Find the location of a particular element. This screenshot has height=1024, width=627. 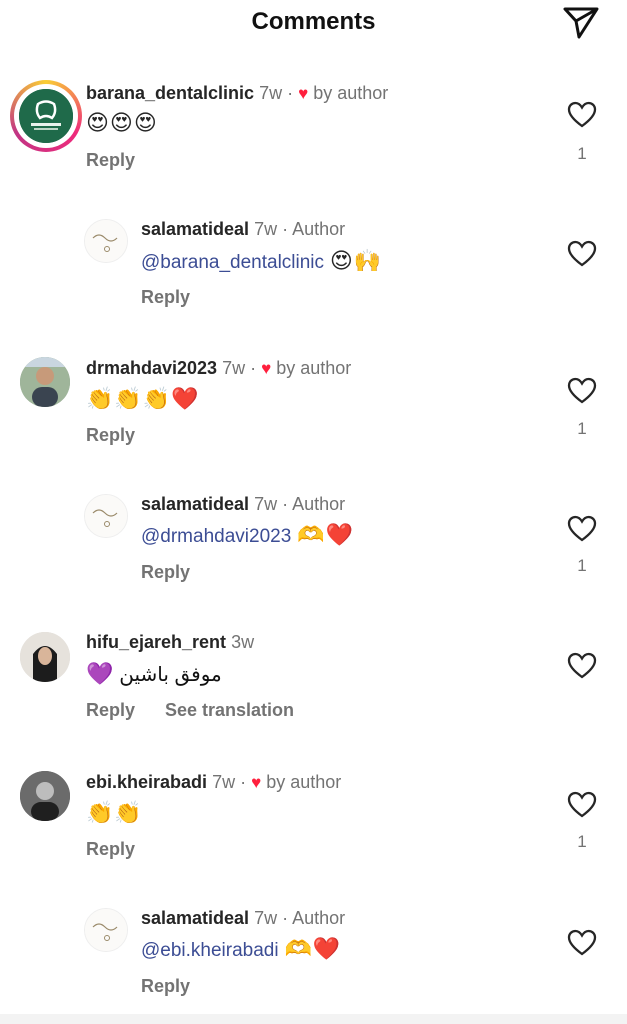

comment-body: 👏👏👏❤️ is located at coordinates (143, 400).